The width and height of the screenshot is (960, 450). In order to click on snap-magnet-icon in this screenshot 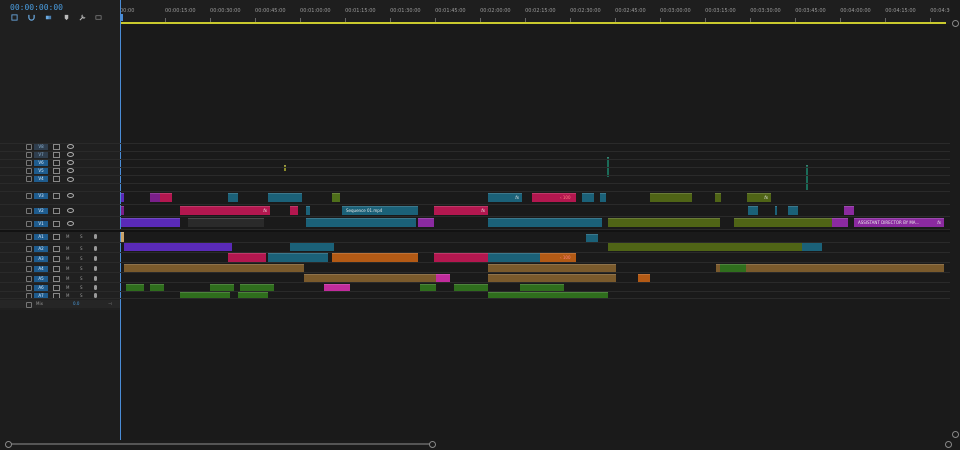, I will do `click(31, 17)`.